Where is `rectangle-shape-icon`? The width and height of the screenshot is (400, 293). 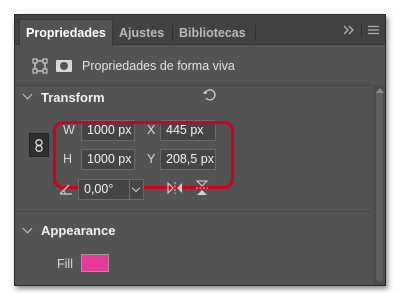 rectangle-shape-icon is located at coordinates (40, 66).